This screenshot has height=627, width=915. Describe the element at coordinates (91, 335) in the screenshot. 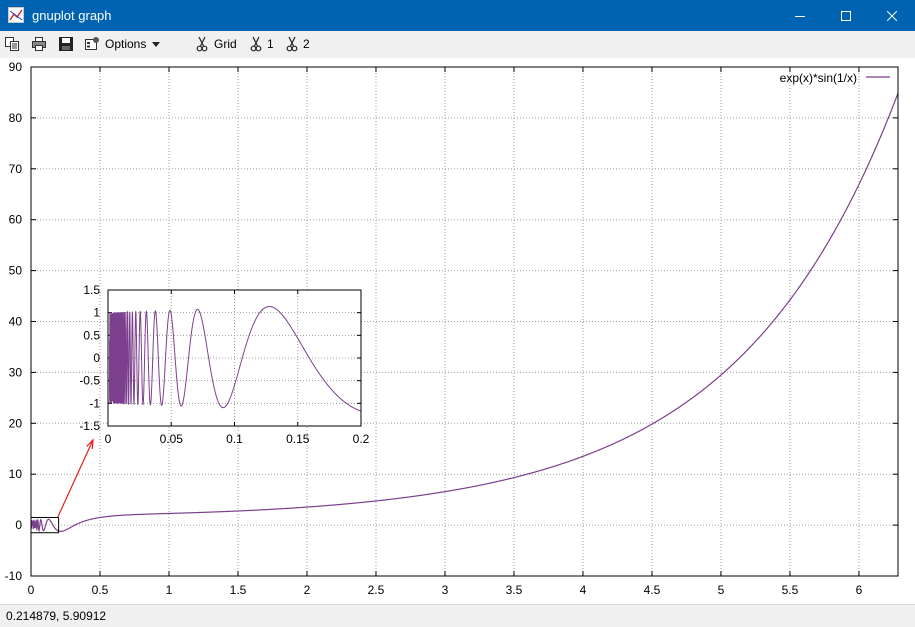

I see `inset-y-tick-label: 0.5` at that location.